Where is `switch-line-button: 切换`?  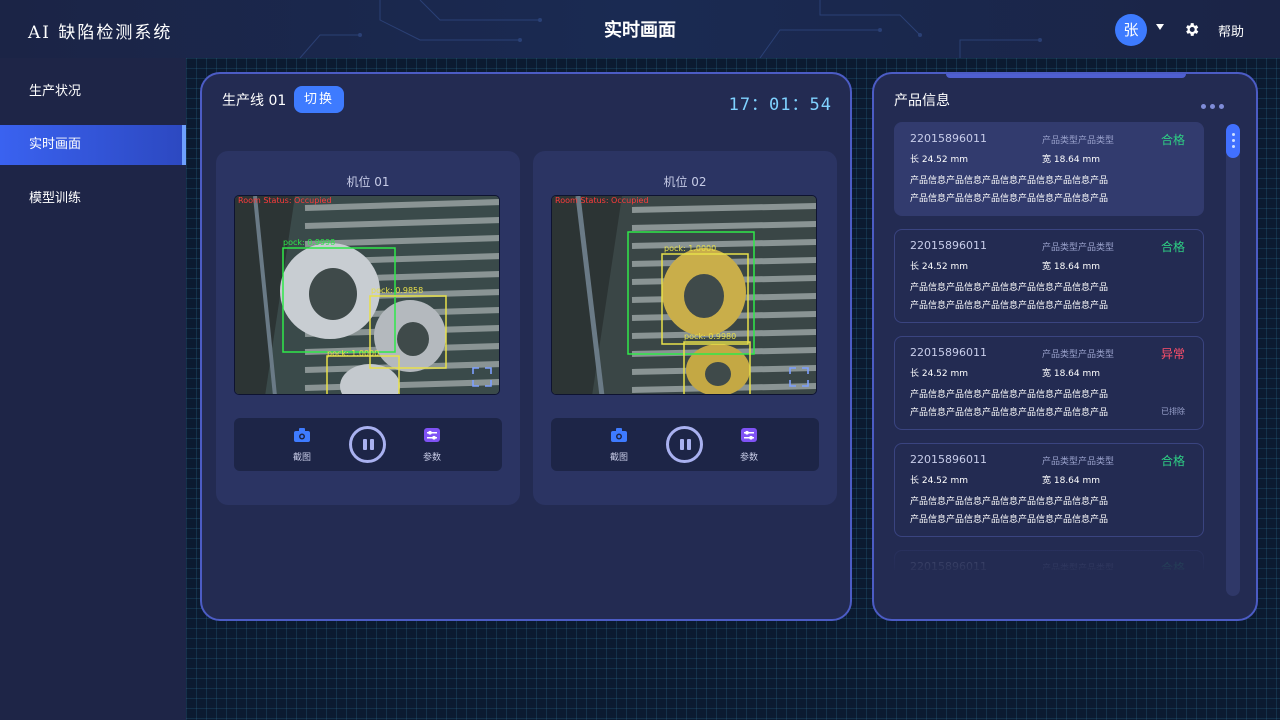
switch-line-button: 切换 is located at coordinates (319, 99).